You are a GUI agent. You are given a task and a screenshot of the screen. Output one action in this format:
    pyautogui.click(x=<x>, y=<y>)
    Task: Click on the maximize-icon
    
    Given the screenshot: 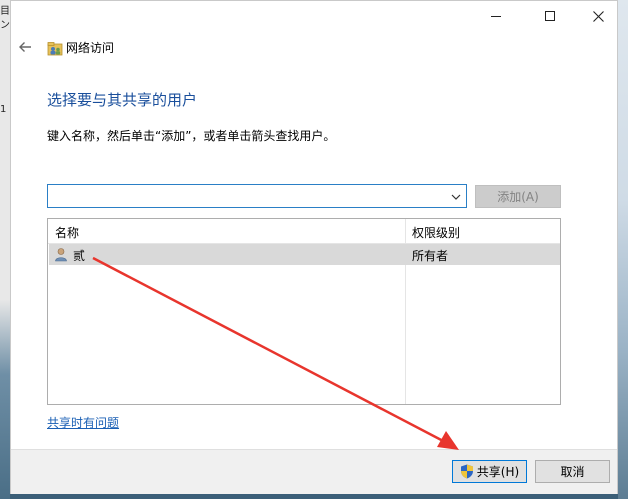 What is the action you would take?
    pyautogui.click(x=550, y=16)
    